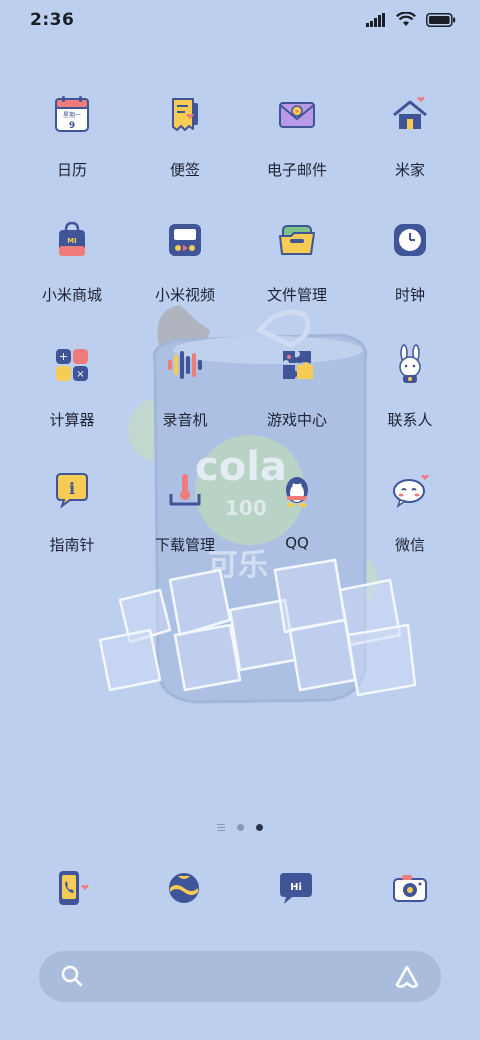 This screenshot has width=480, height=1040. Describe the element at coordinates (297, 397) in the screenshot. I see `app-game-center: 游戏中心` at that location.